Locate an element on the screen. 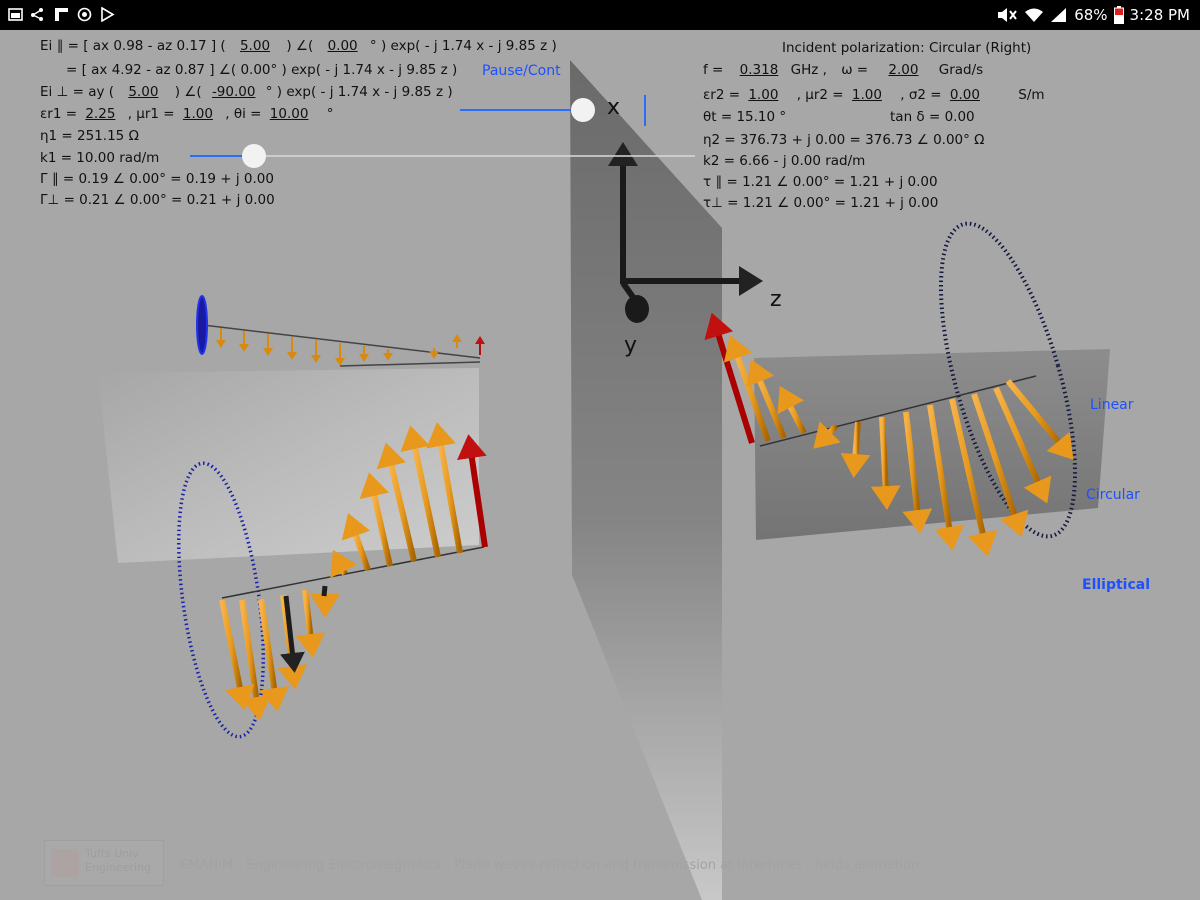  signal-icon is located at coordinates (1059, 15).